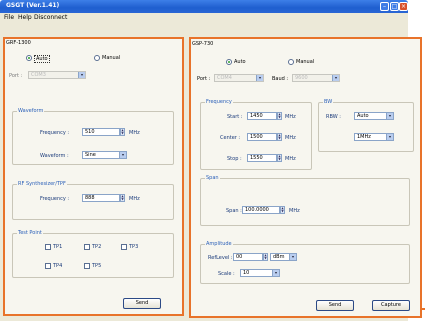 This screenshot has height=321, width=425. What do you see at coordinates (230, 138) in the screenshot?
I see `center-label: Center :` at bounding box center [230, 138].